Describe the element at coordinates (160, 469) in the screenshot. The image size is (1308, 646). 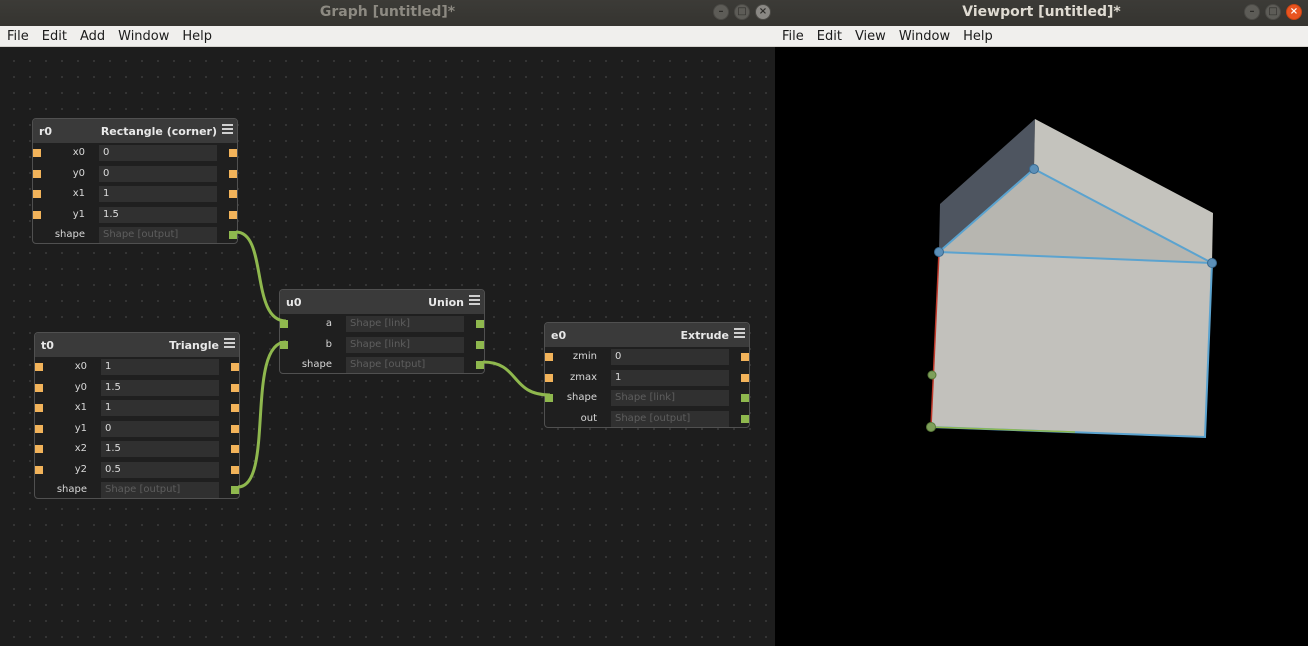
I see `value-field: 0.5` at that location.